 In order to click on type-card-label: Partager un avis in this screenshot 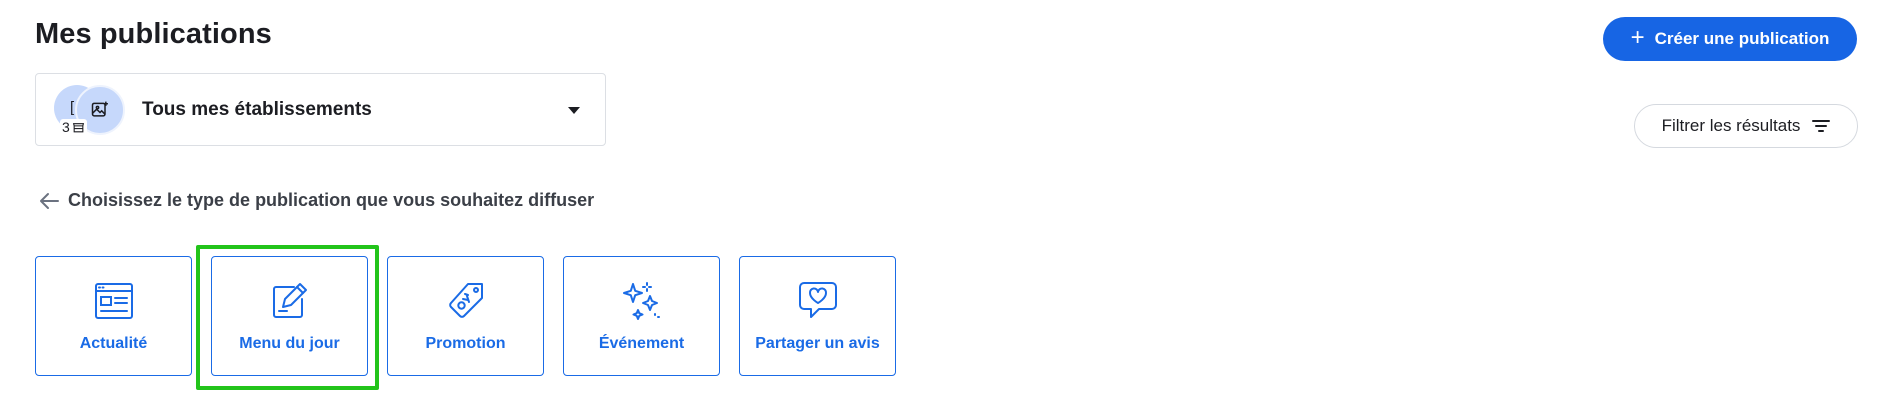, I will do `click(817, 343)`.